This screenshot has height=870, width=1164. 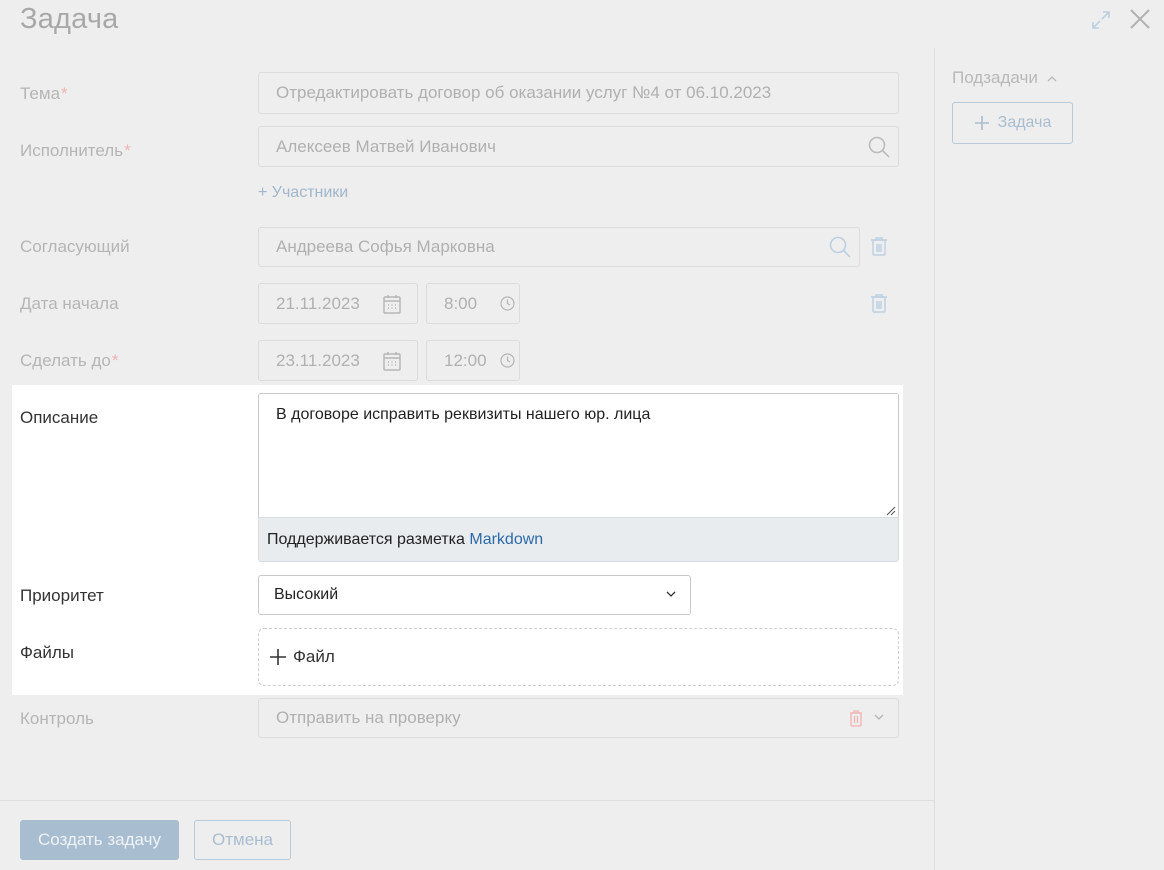 I want to click on close-icon, so click(x=1140, y=19).